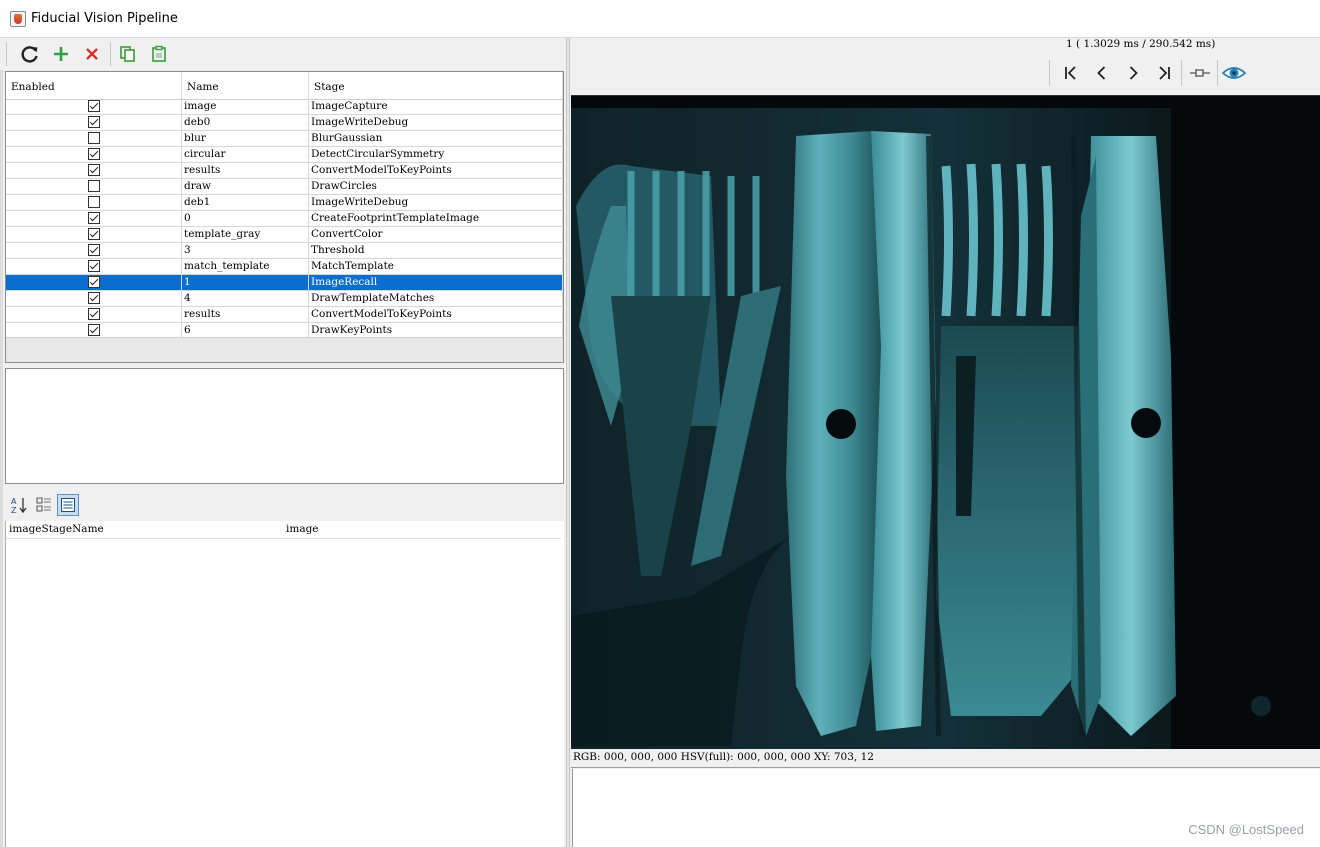 The height and width of the screenshot is (847, 1320). Describe the element at coordinates (104, 18) in the screenshot. I see `window-title: Fiducial Vision Pipeline` at that location.